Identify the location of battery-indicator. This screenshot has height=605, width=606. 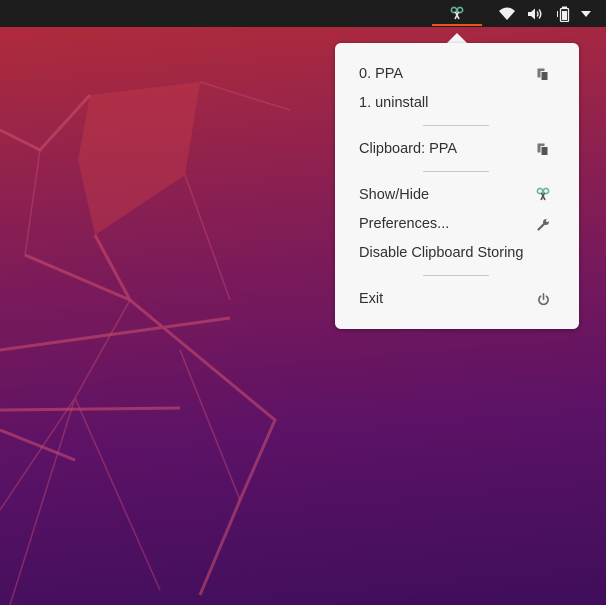
(564, 13).